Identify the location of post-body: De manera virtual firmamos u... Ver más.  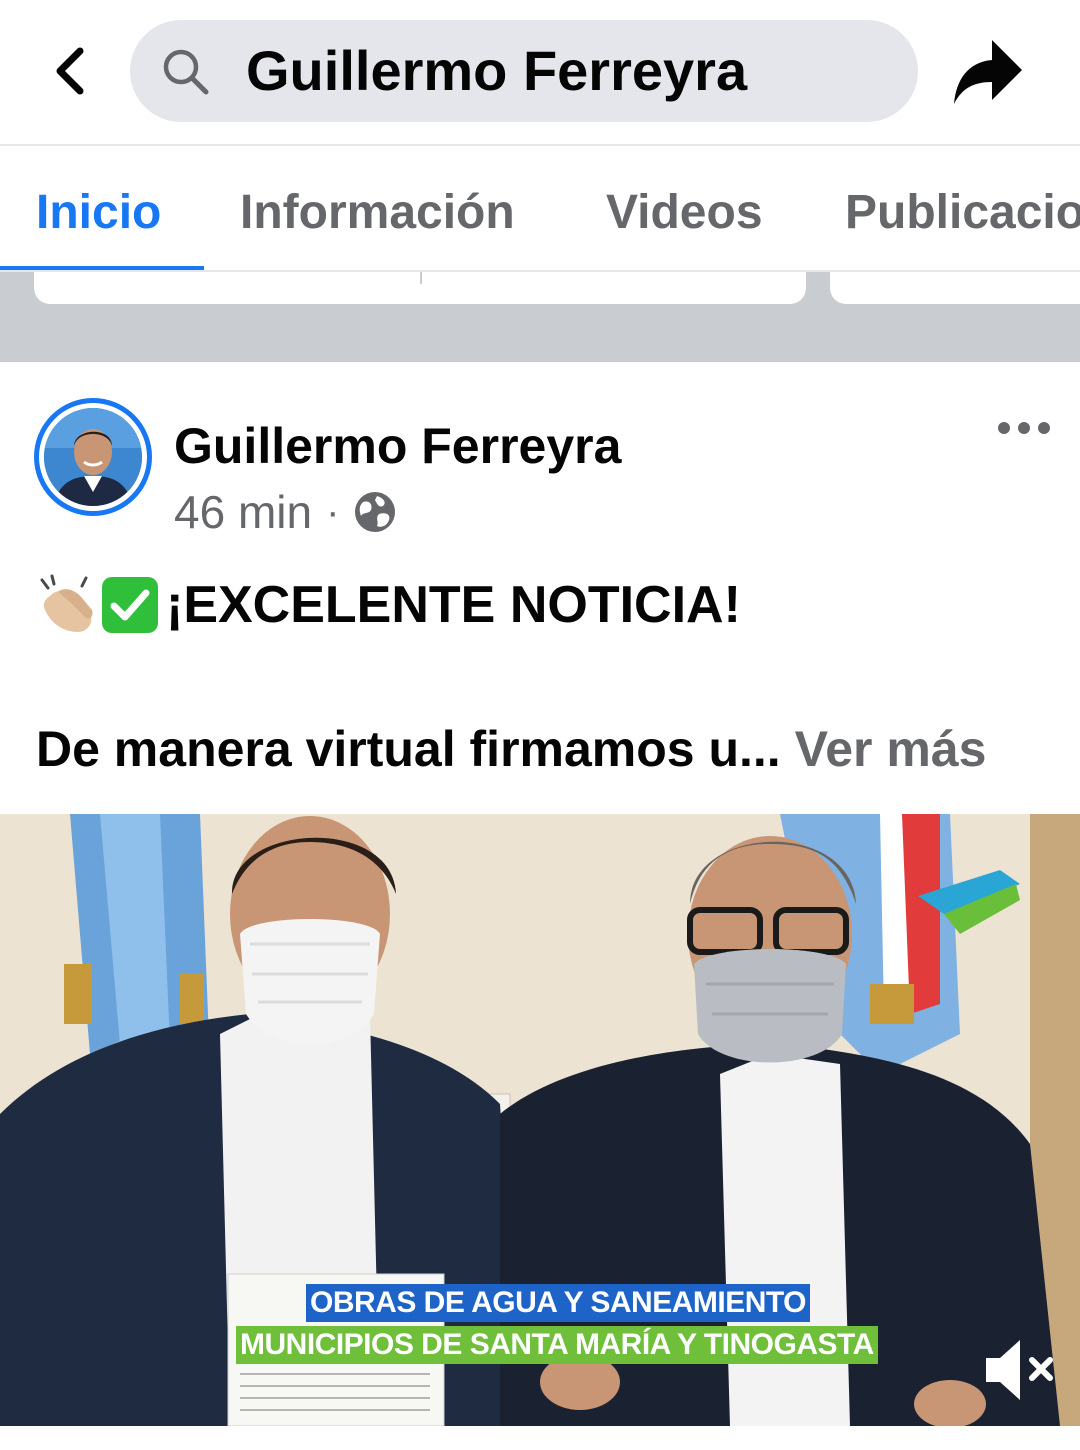
(511, 749).